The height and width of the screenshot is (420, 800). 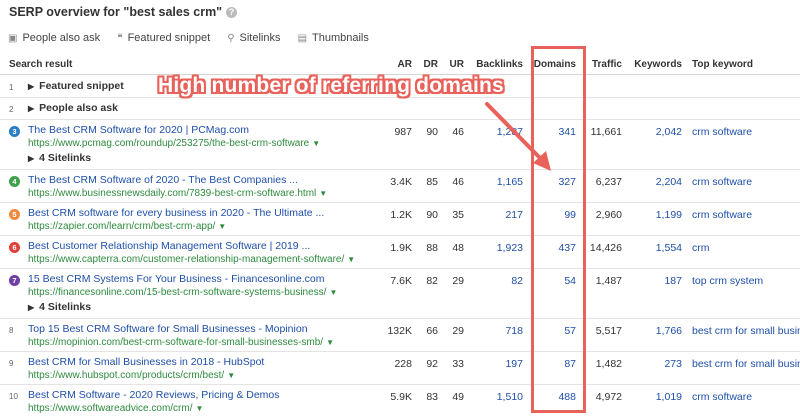 I want to click on serp-feature-label: ▶ People also ask, so click(x=73, y=108).